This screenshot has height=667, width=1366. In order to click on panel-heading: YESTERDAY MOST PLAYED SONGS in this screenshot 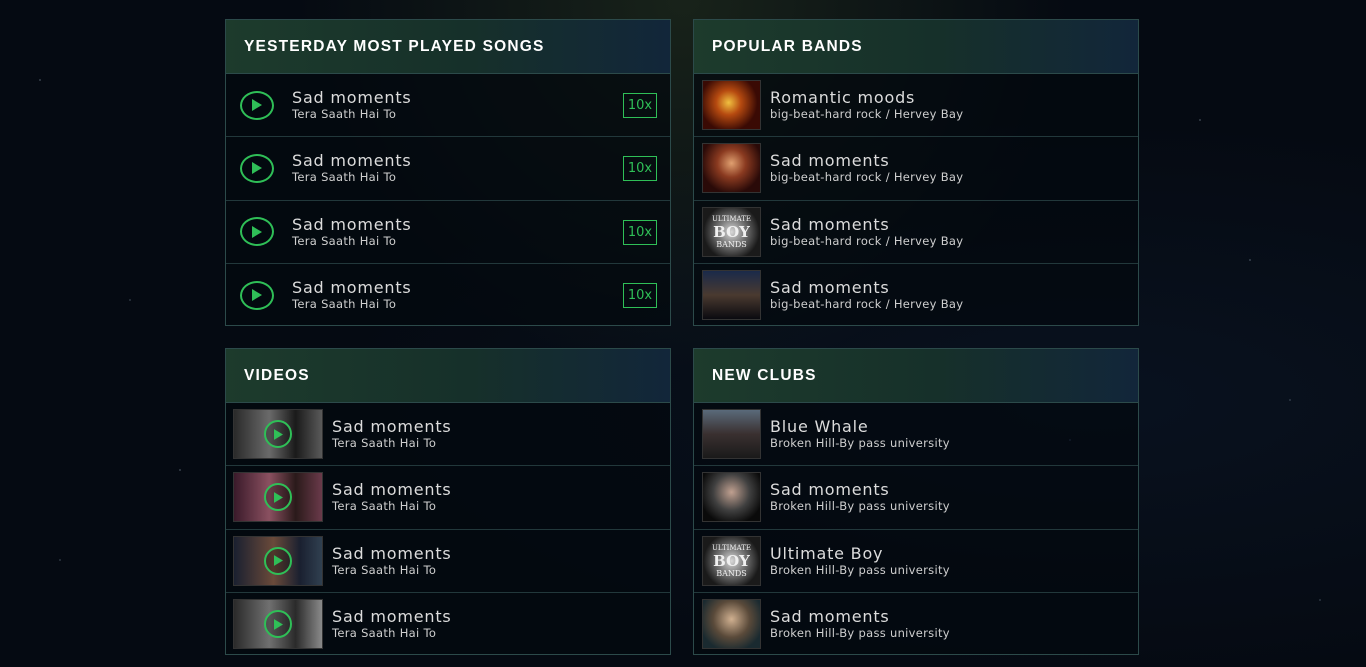, I will do `click(448, 47)`.